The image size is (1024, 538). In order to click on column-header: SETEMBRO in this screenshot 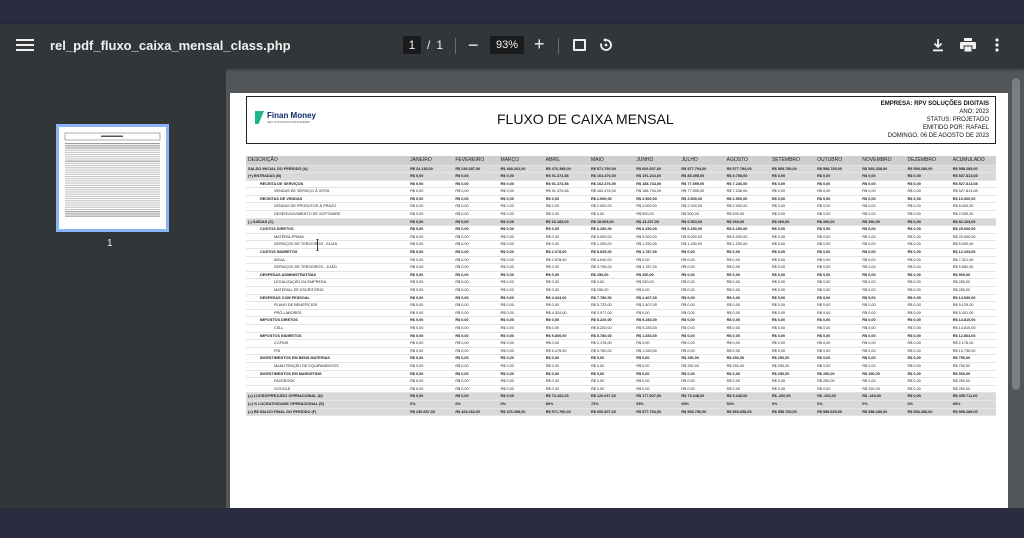, I will do `click(792, 161)`.